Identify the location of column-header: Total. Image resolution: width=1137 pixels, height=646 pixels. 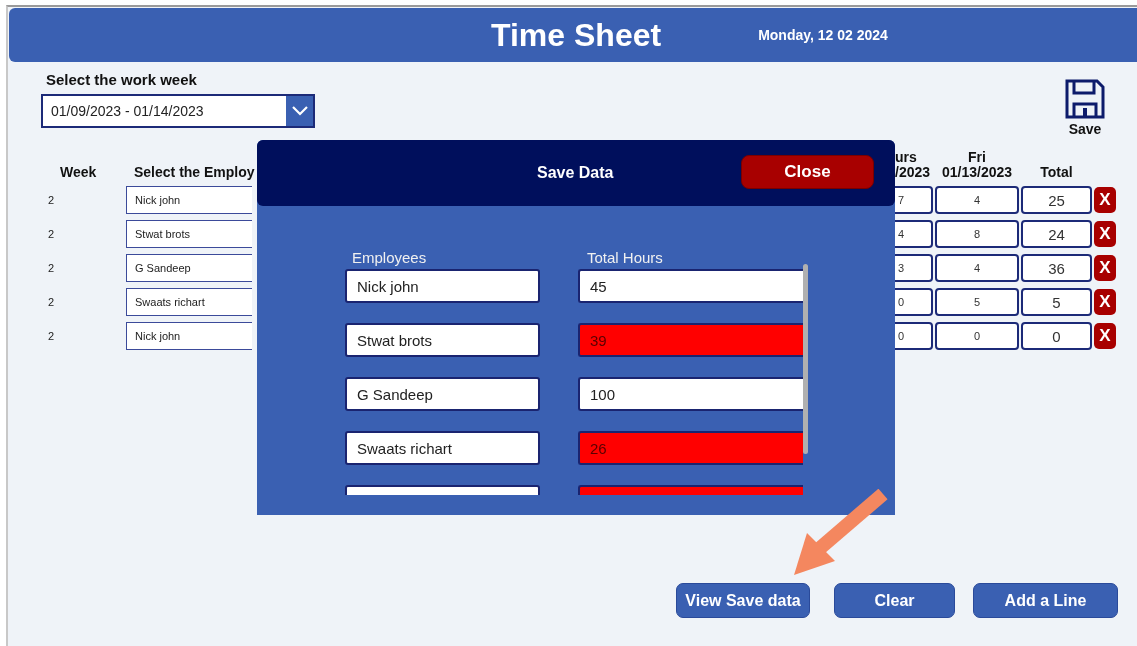
(1056, 172).